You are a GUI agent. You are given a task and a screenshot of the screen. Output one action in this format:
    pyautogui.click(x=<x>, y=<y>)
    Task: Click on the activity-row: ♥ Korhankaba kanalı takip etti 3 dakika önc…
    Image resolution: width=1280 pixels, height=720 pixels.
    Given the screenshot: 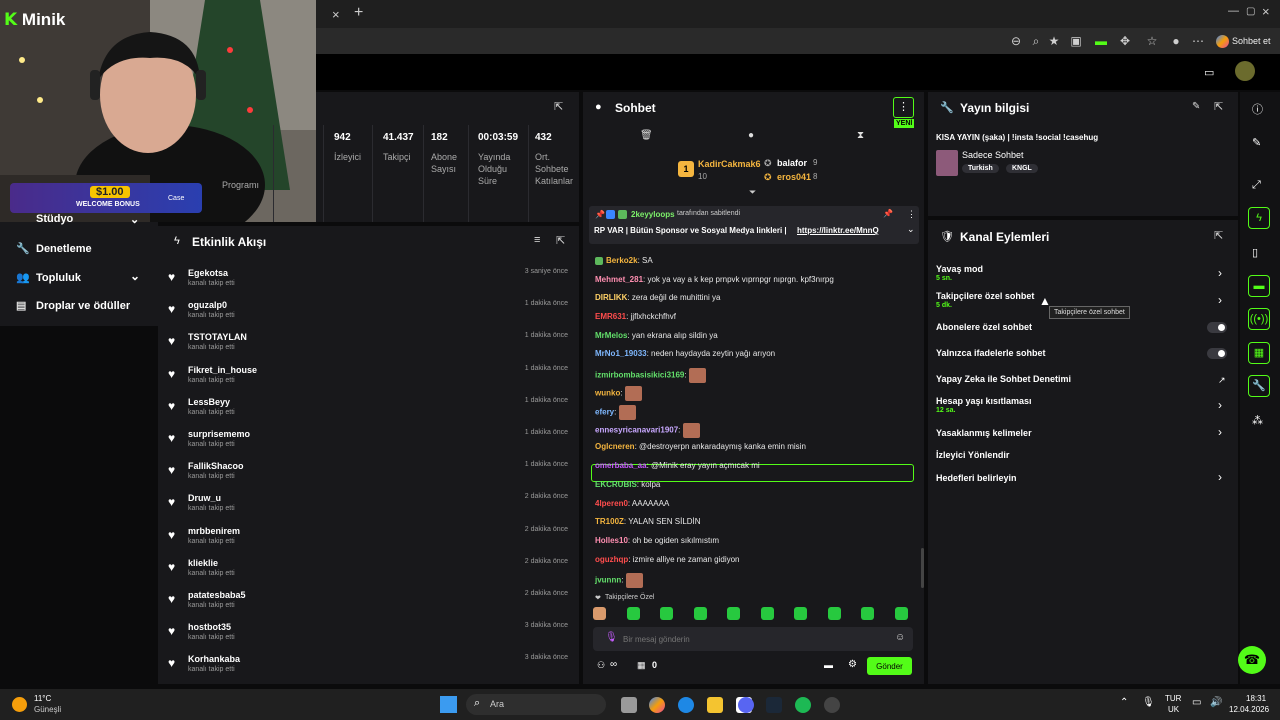 What is the action you would take?
    pyautogui.click(x=370, y=668)
    